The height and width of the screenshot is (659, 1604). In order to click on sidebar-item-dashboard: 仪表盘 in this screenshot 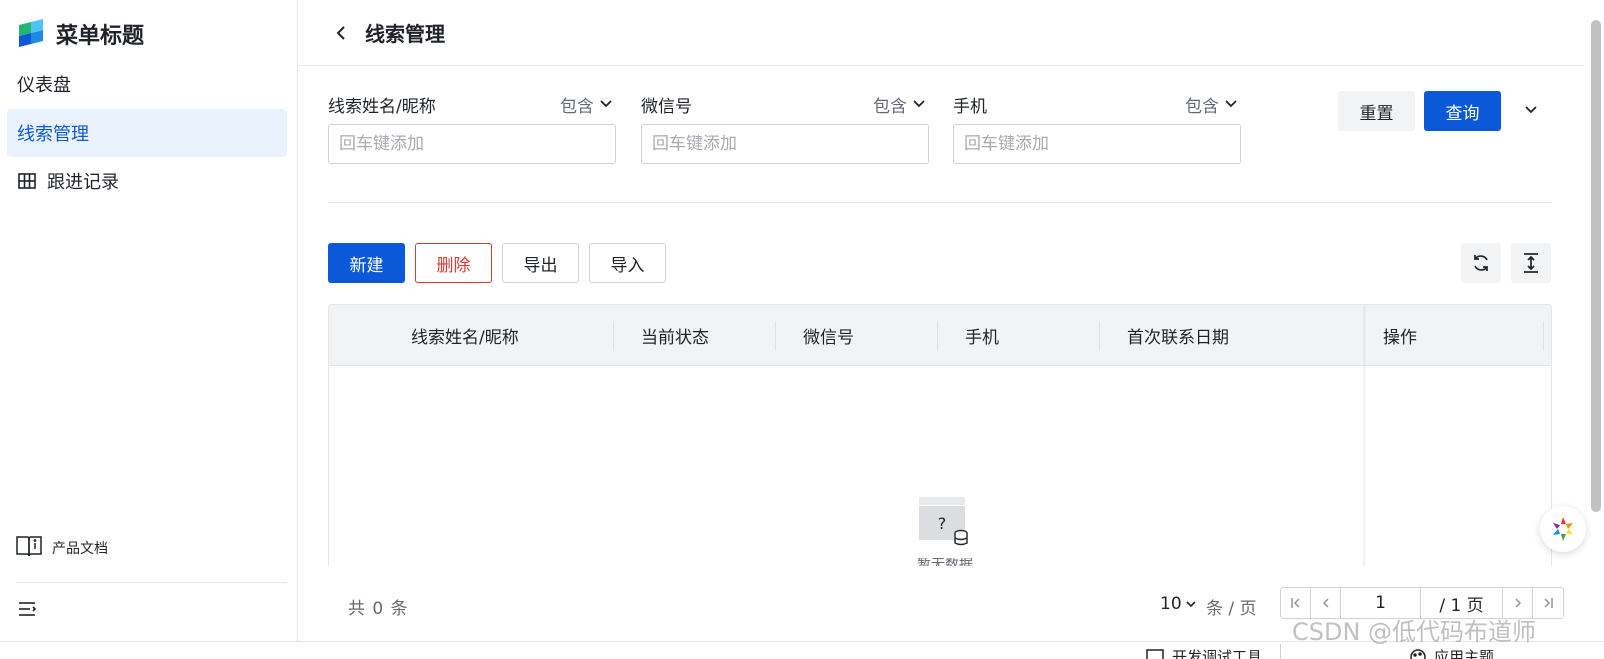, I will do `click(147, 84)`.